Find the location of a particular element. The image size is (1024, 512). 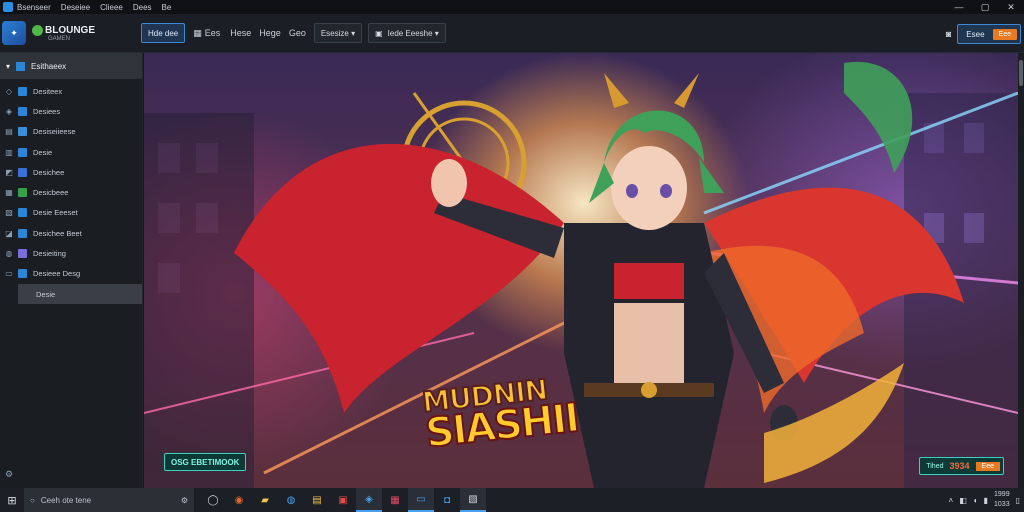

upgrade-pill: Eee is located at coordinates (1004, 34).